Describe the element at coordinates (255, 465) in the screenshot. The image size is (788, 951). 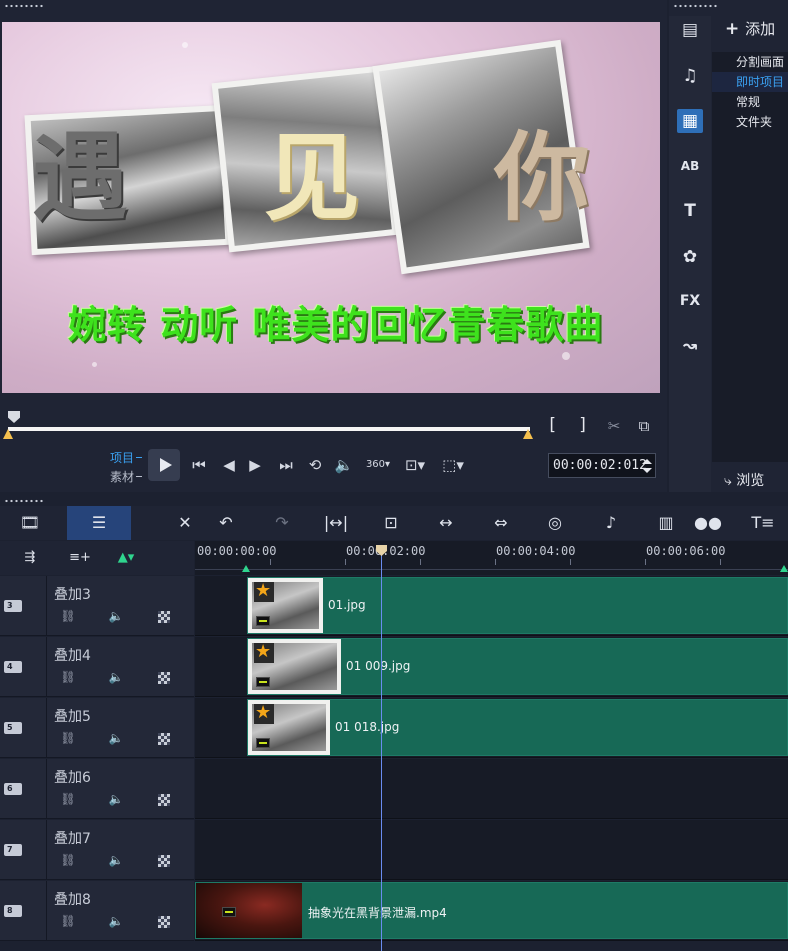
I see `next-frame-icon: ▶` at that location.